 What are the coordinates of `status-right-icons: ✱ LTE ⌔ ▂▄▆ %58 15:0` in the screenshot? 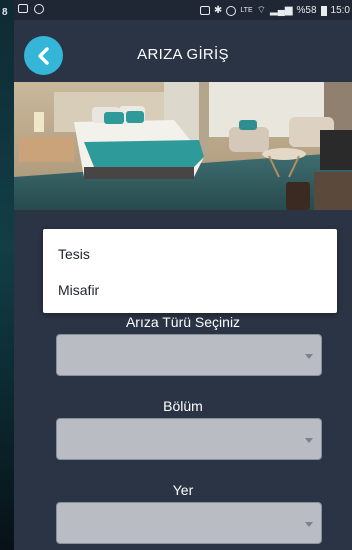 It's located at (274, 10).